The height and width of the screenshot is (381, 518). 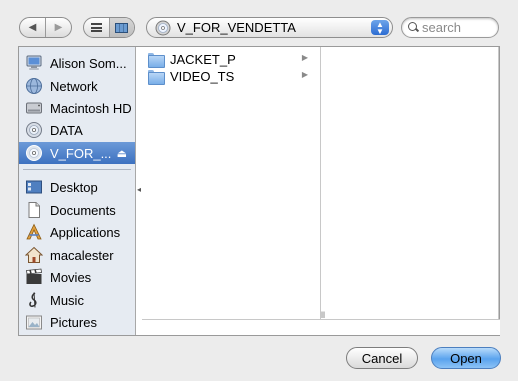 I want to click on search-icon, so click(x=413, y=27).